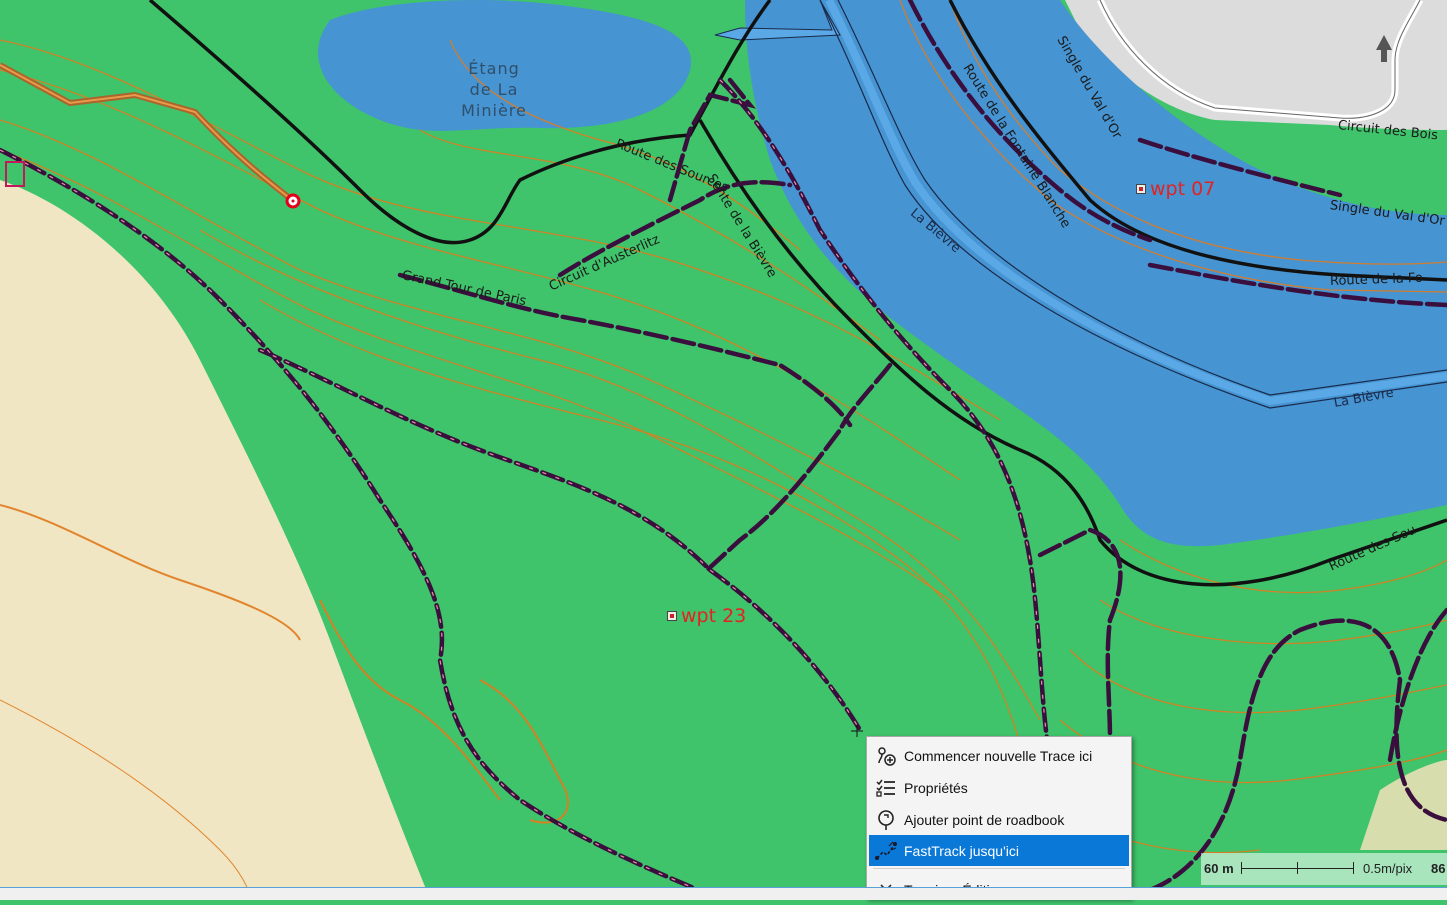 This screenshot has width=1447, height=905. I want to click on scale-resolution: 0.5m/pix, so click(1388, 868).